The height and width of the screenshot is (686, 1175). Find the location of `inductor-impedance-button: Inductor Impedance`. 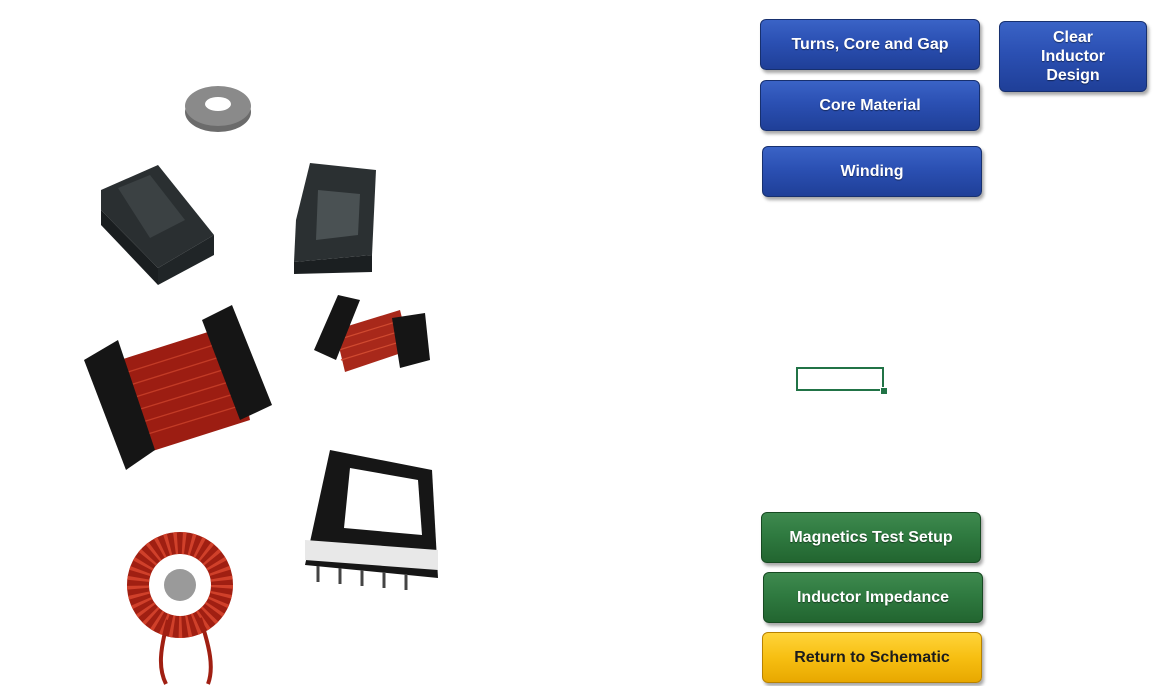

inductor-impedance-button: Inductor Impedance is located at coordinates (873, 597).